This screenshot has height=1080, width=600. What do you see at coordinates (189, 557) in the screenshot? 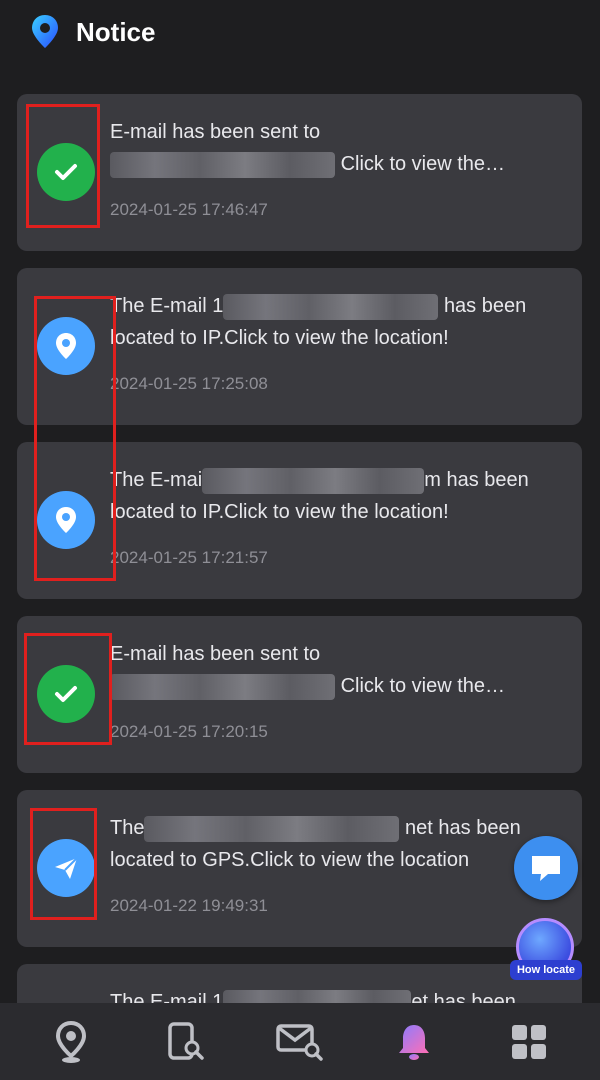
I see `notice-timestamp: 2024-01-25 17:21:57` at bounding box center [189, 557].